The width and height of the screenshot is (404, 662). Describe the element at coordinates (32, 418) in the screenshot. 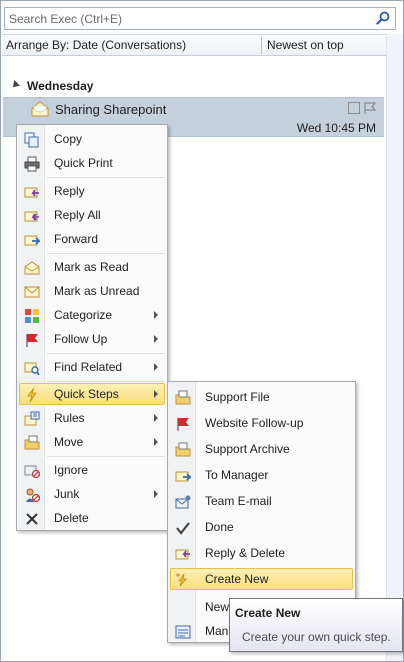

I see `rules-icon` at that location.